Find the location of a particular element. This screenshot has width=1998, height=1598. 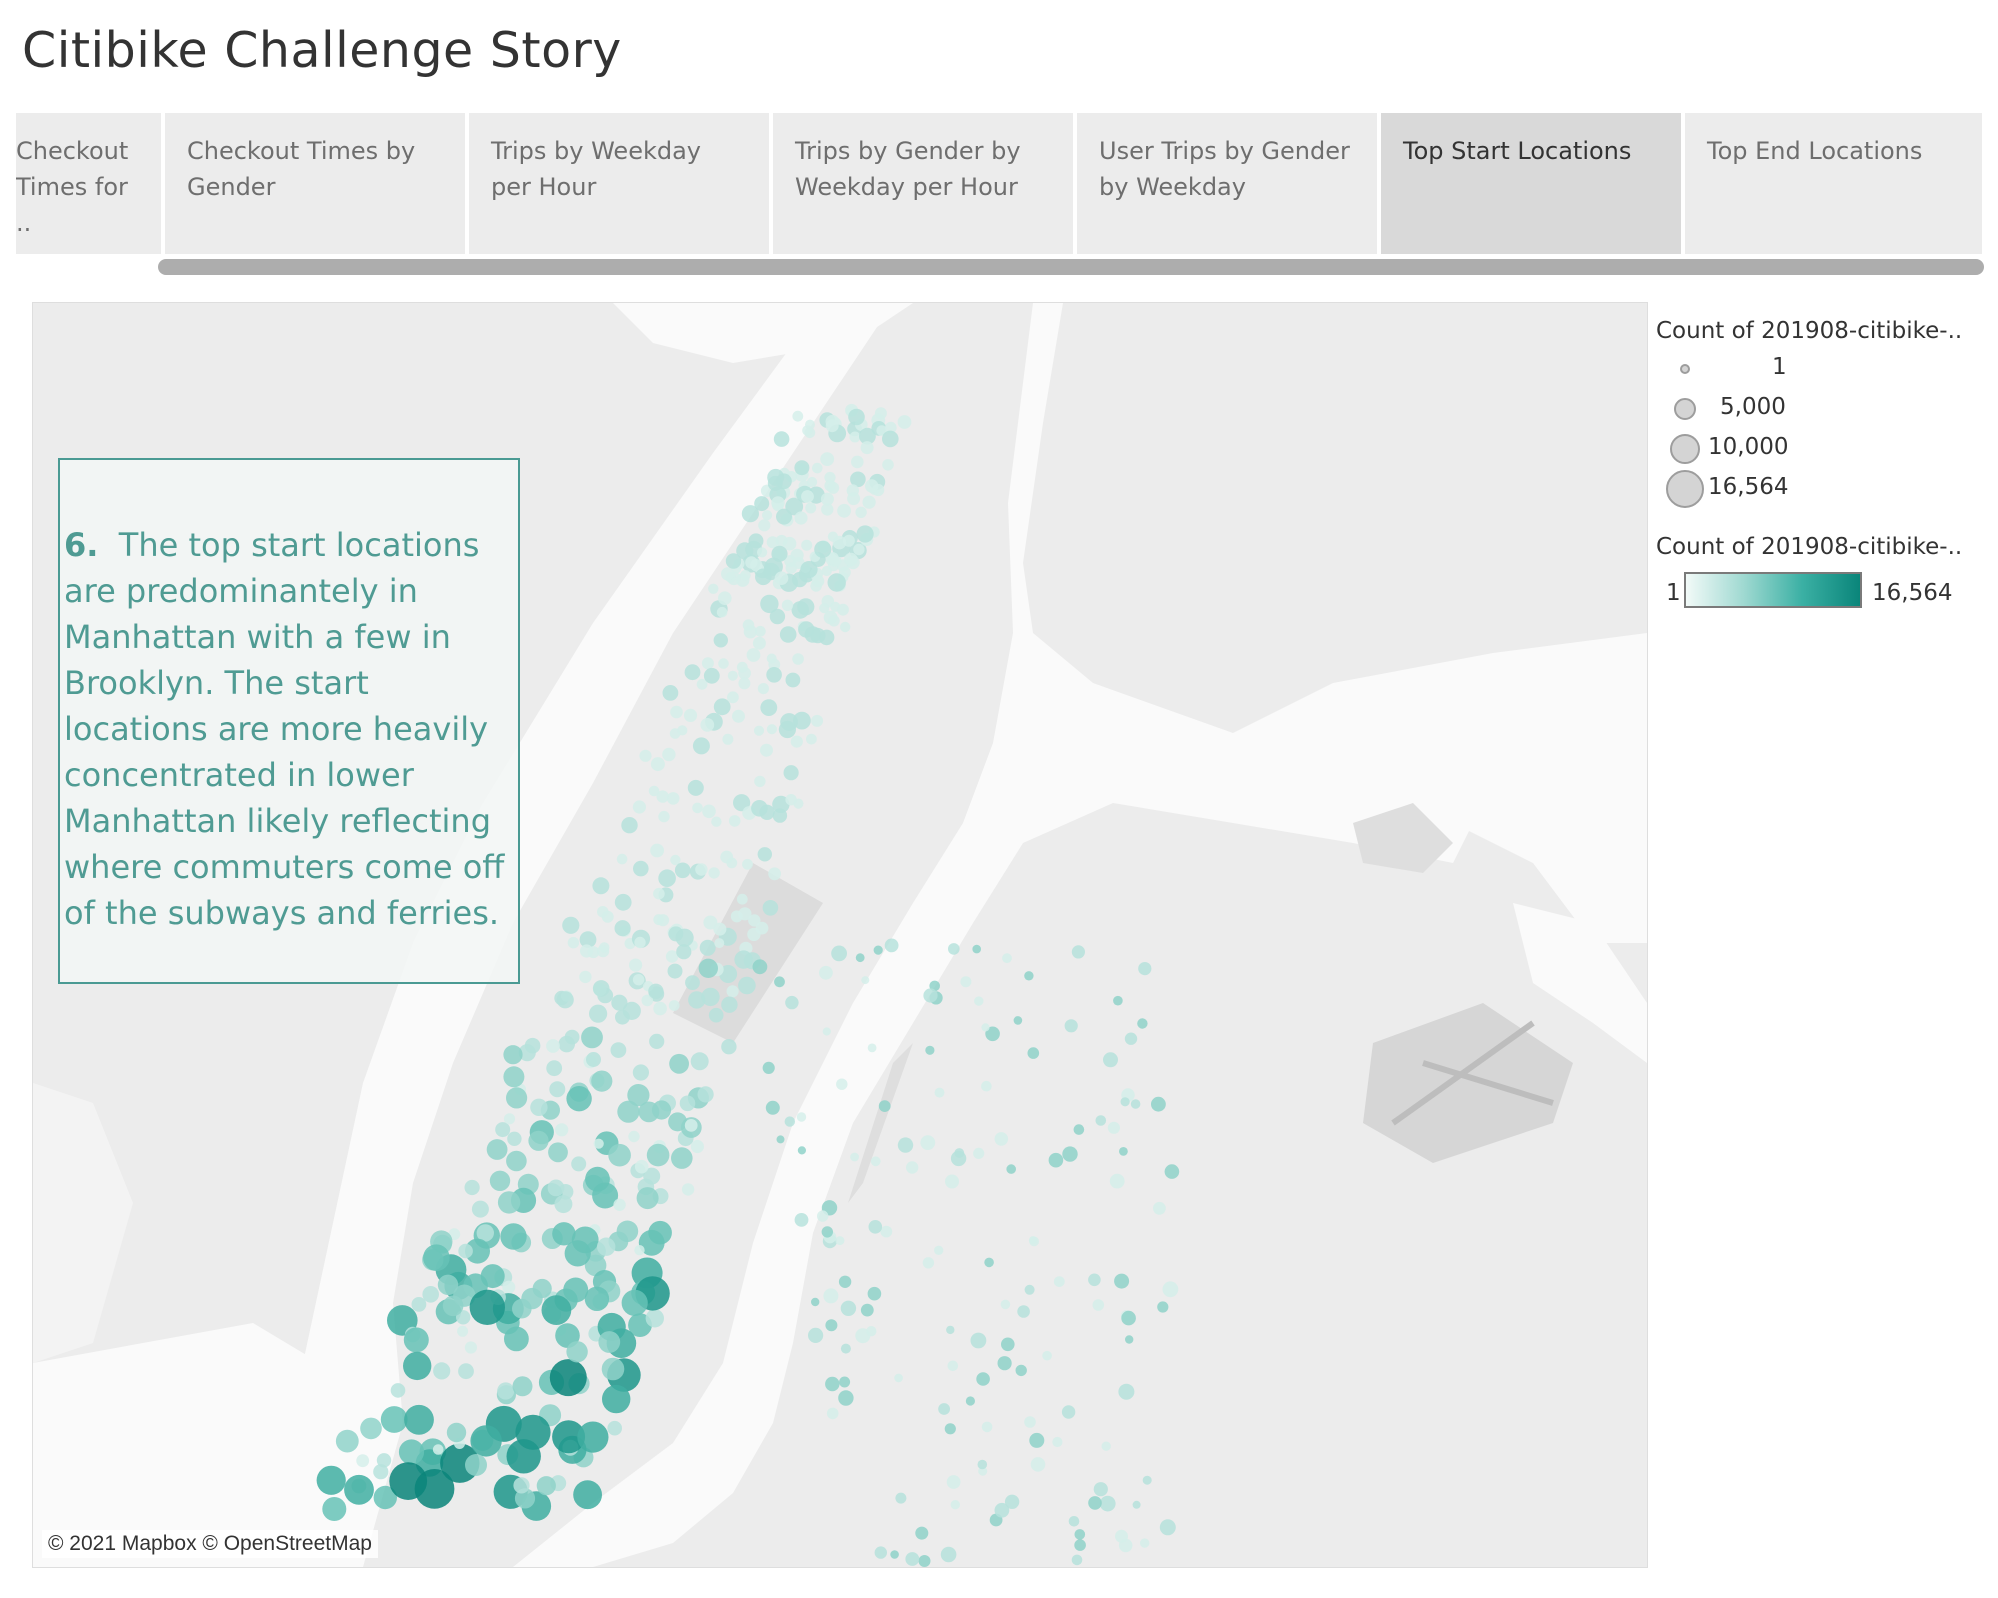

tab-checkout-times-for: Checkout Times for .. is located at coordinates (88, 183).